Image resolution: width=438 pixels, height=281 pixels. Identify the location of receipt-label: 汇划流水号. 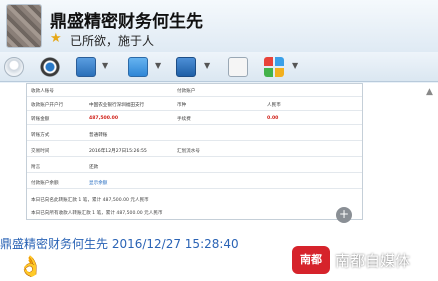
(188, 151).